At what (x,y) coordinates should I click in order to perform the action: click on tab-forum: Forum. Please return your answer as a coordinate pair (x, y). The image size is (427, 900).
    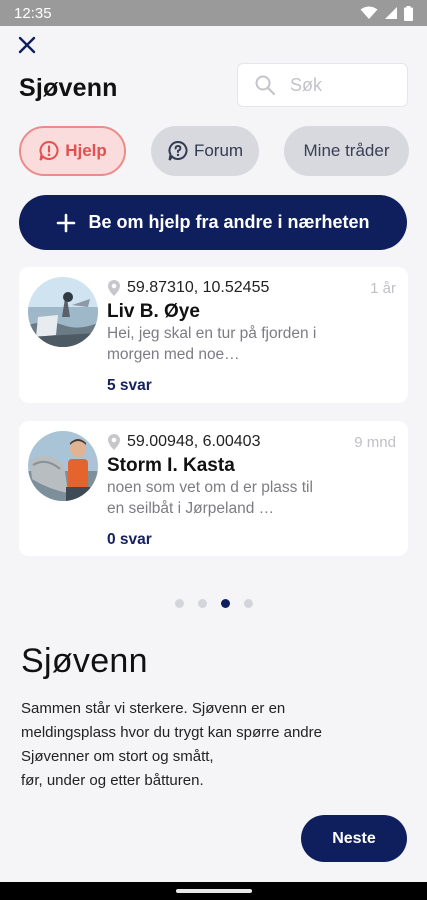
    Looking at the image, I should click on (205, 151).